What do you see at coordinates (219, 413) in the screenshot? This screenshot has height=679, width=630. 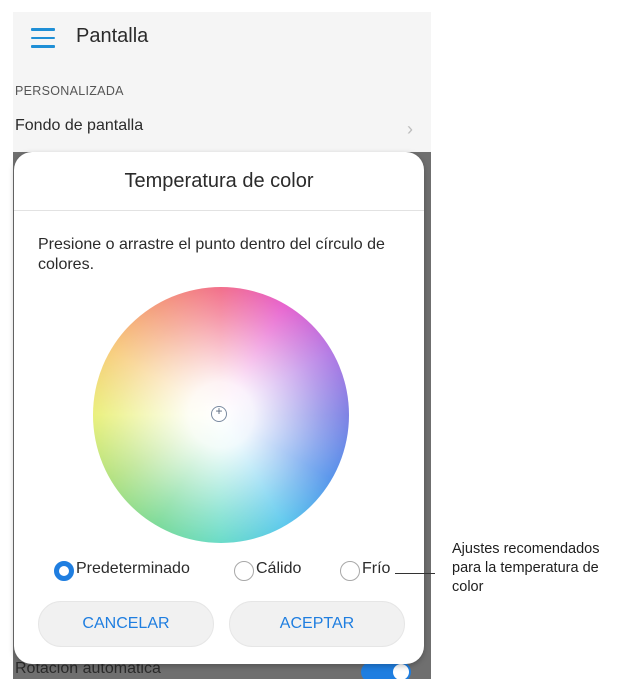 I see `color-picker-handle-icon` at bounding box center [219, 413].